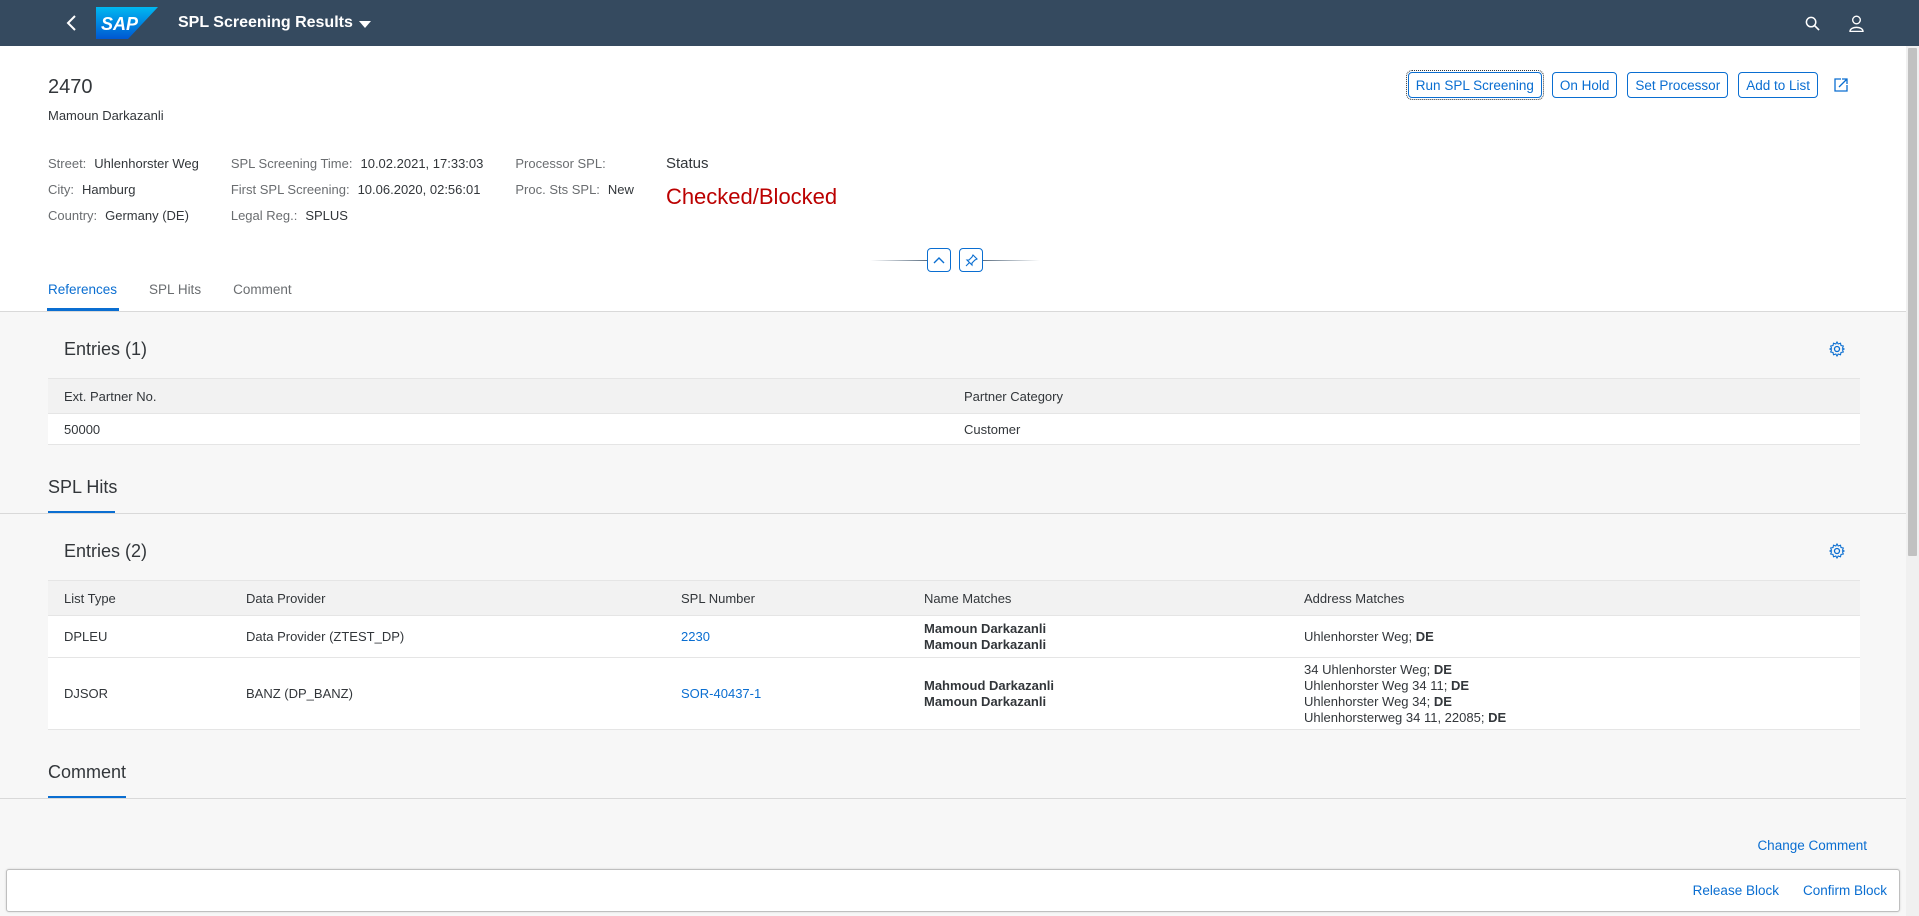 The height and width of the screenshot is (916, 1919). Describe the element at coordinates (422, 163) in the screenshot. I see `screening-time-value: 10.02.2021, 17:33:03` at that location.